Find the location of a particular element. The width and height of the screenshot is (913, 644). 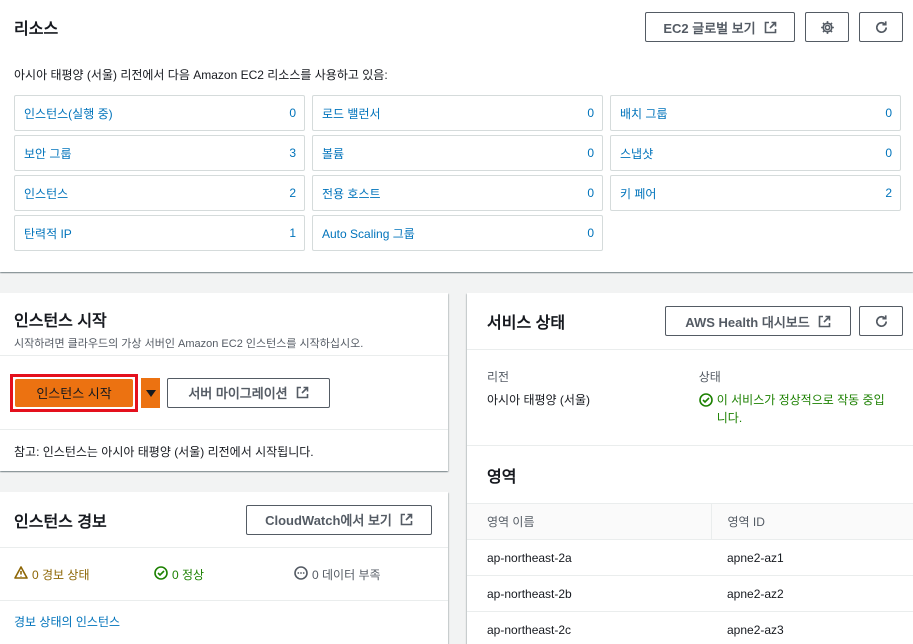

settings-button is located at coordinates (827, 27).